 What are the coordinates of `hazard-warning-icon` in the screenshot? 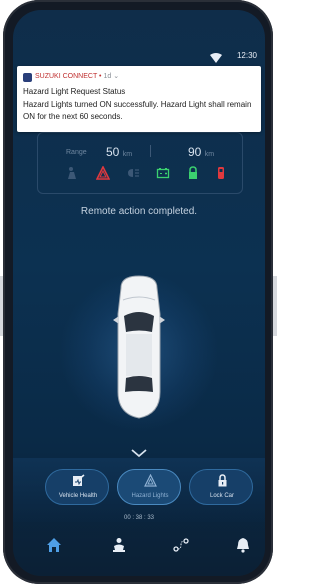 It's located at (103, 172).